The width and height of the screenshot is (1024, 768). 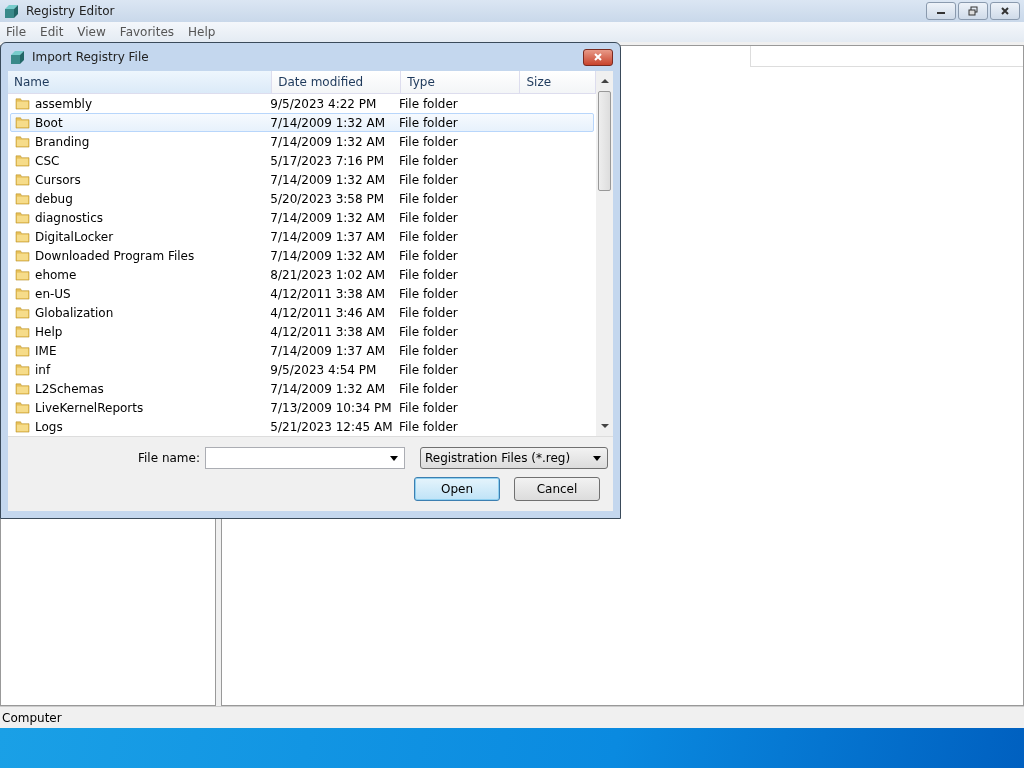 What do you see at coordinates (58, 179) in the screenshot?
I see `file-name: Cursors` at bounding box center [58, 179].